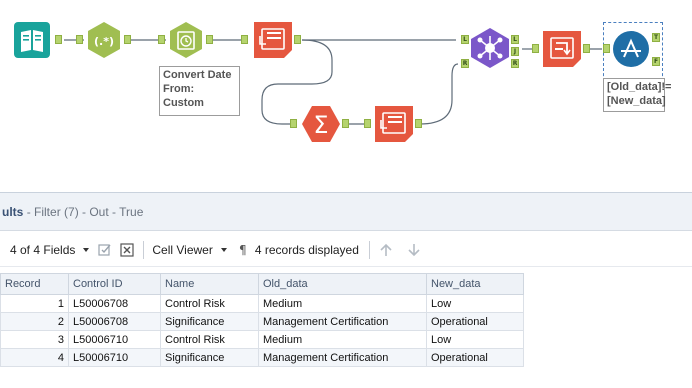 The width and height of the screenshot is (692, 388). Describe the element at coordinates (656, 61) in the screenshot. I see `filter-false-anchor: F` at that location.